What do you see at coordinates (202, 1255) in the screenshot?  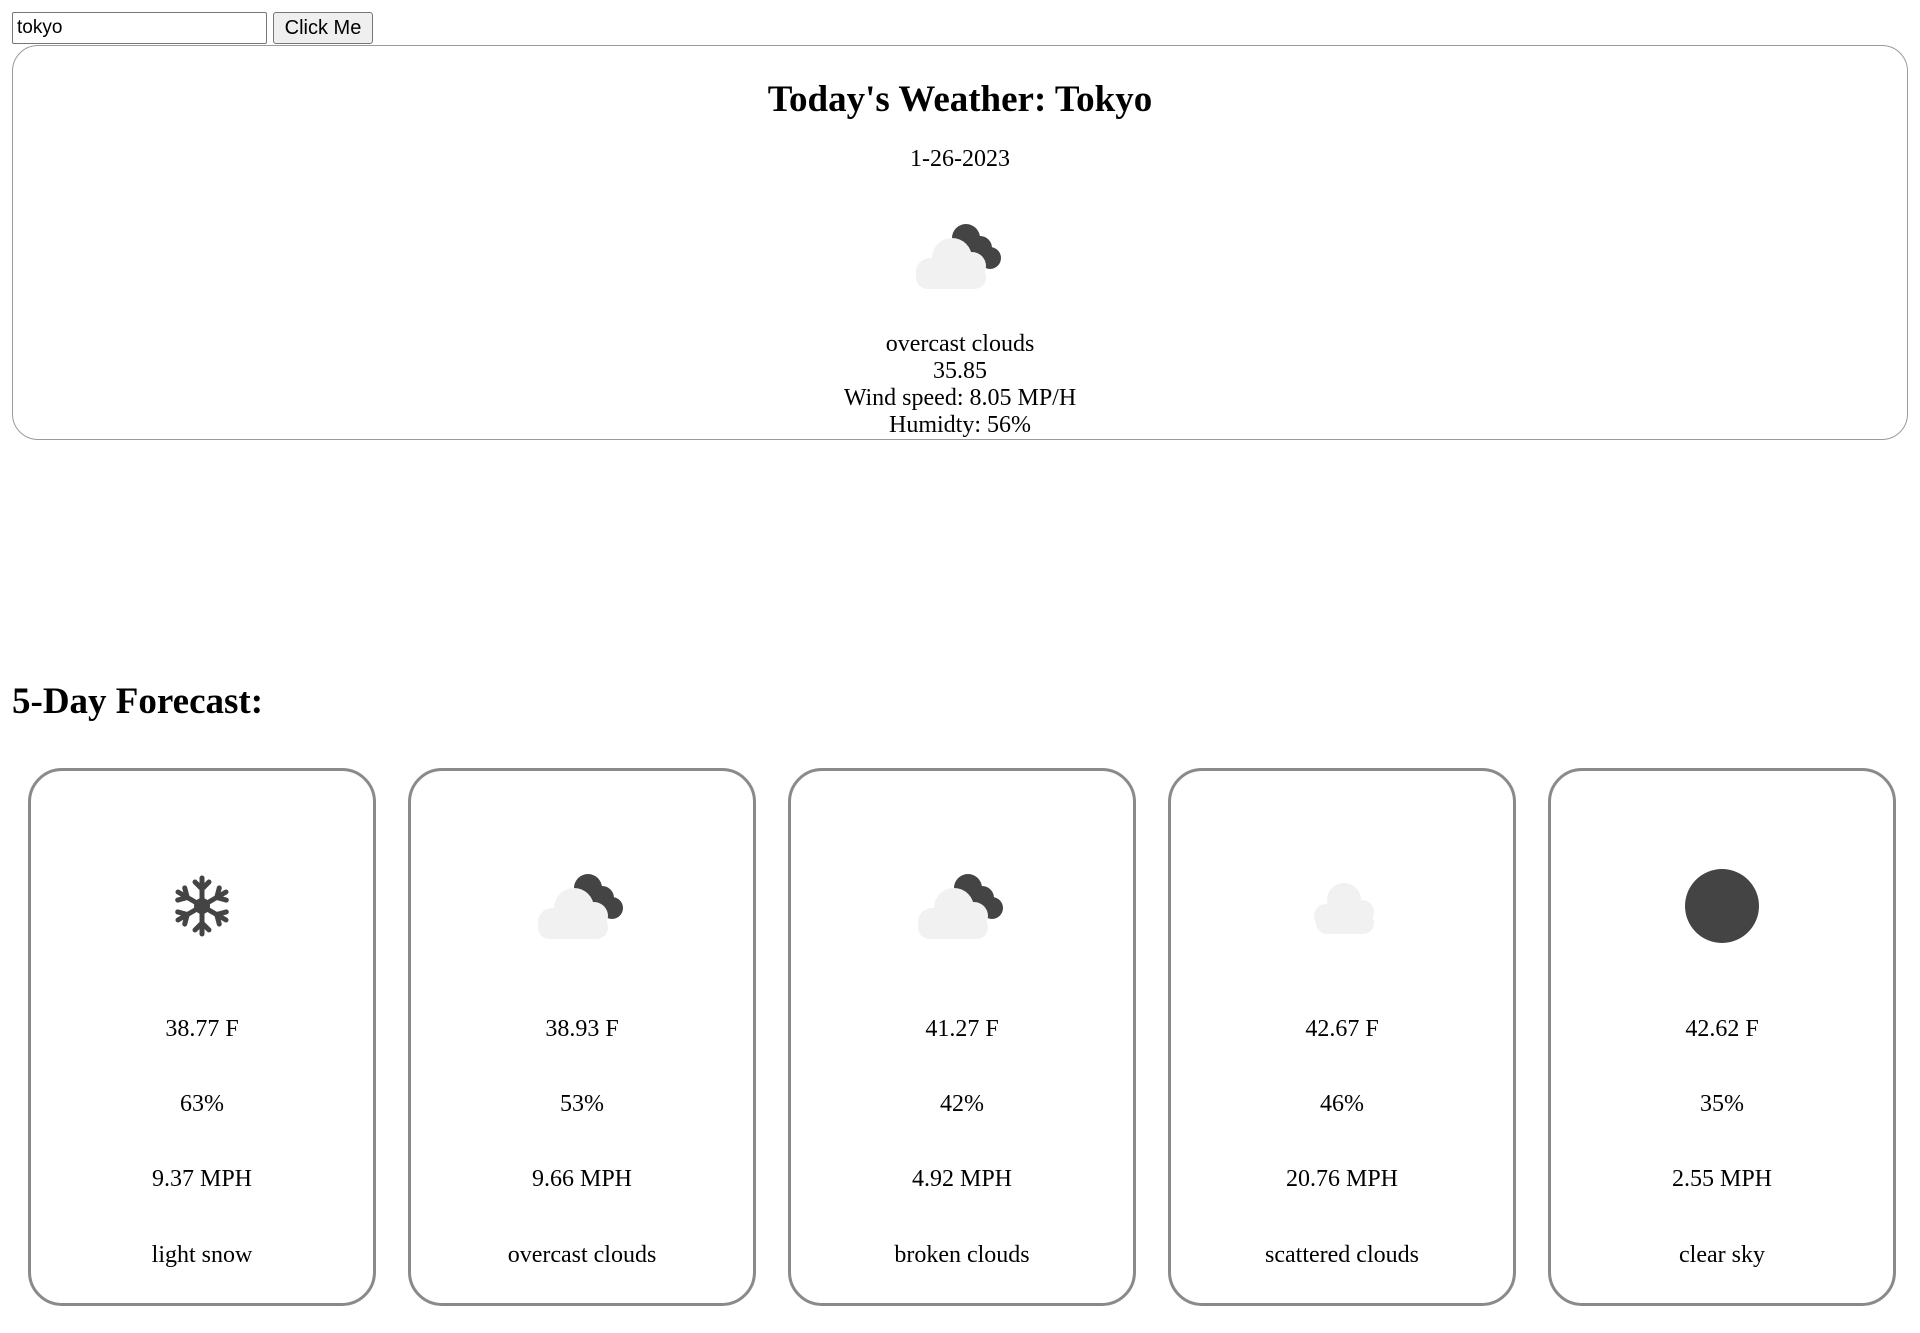 I see `forecast-description: light snow` at bounding box center [202, 1255].